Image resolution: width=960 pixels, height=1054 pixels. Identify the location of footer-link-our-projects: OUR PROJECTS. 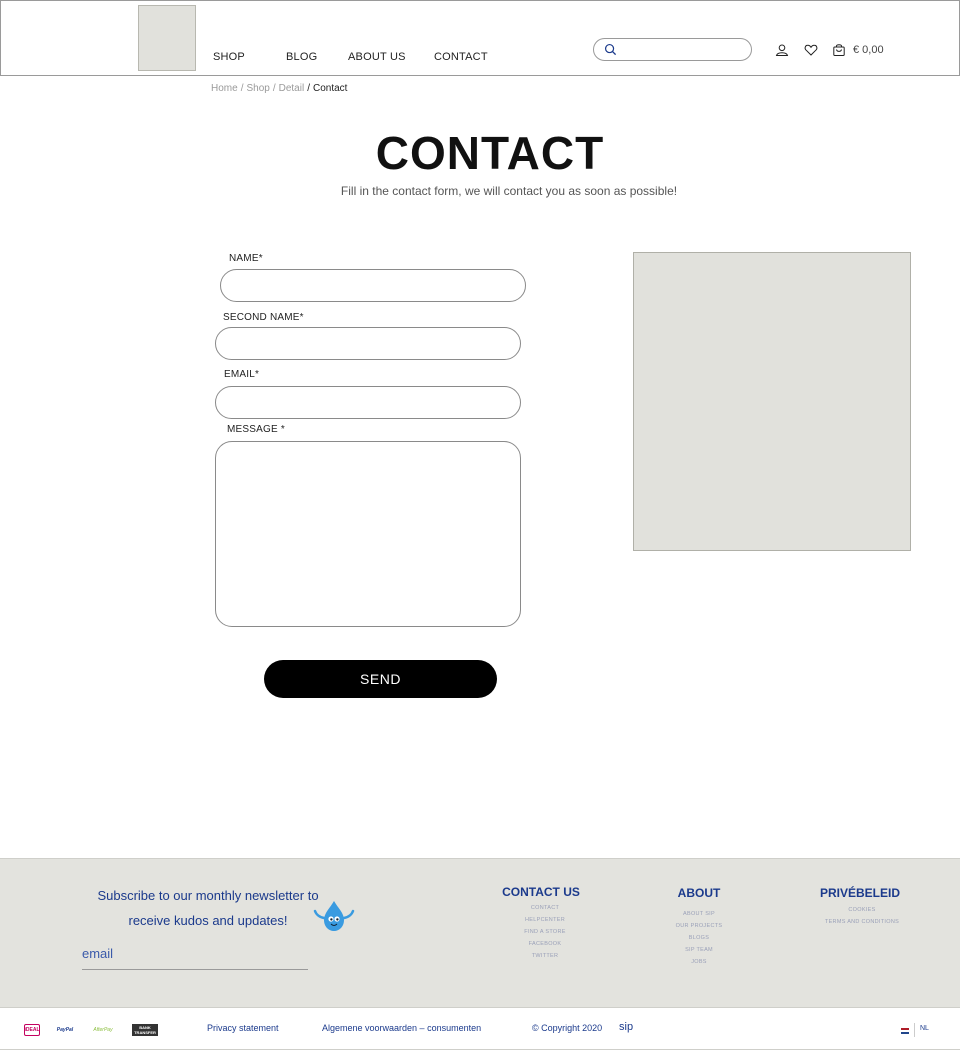
(699, 926).